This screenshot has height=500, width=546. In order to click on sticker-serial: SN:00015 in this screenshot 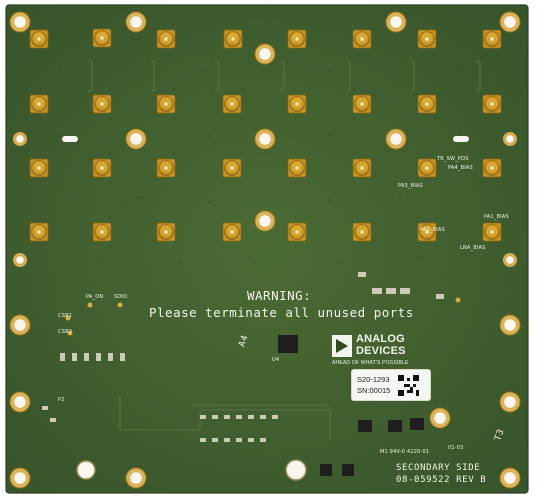, I will do `click(374, 390)`.